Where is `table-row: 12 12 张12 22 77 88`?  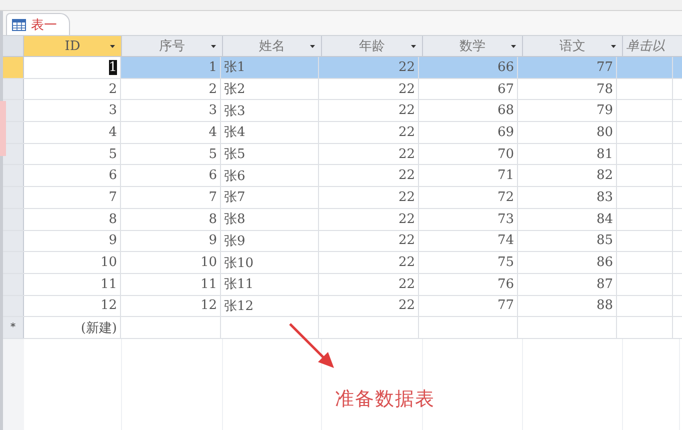
table-row: 12 12 张12 22 77 88 is located at coordinates (342, 307).